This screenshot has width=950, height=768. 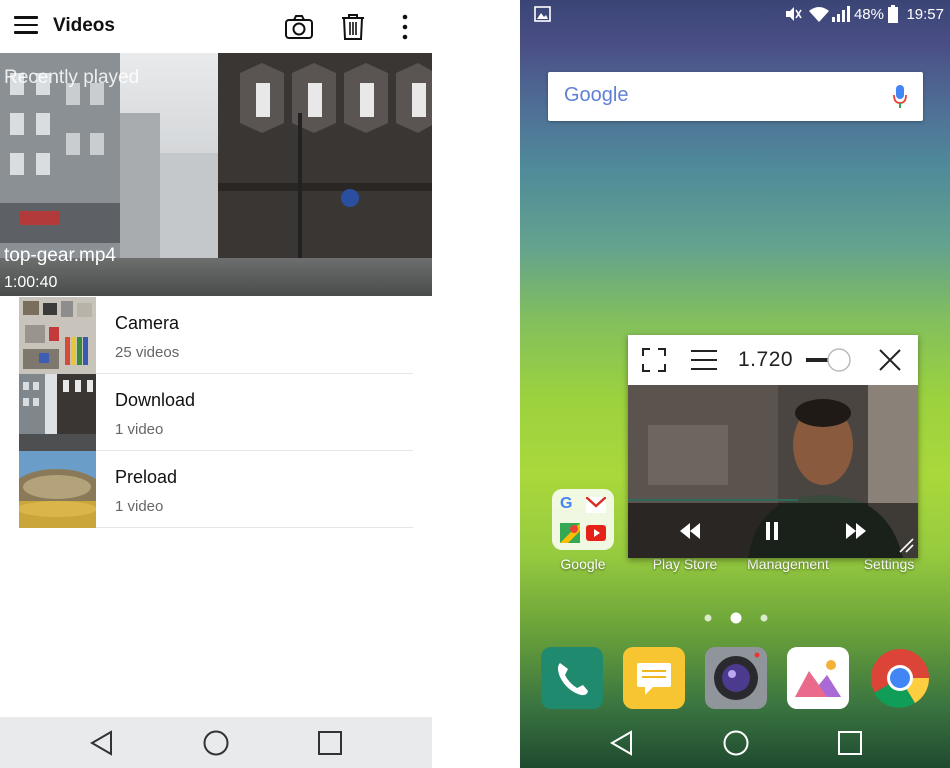 What do you see at coordinates (566, 503) in the screenshot?
I see `g-icon: G` at bounding box center [566, 503].